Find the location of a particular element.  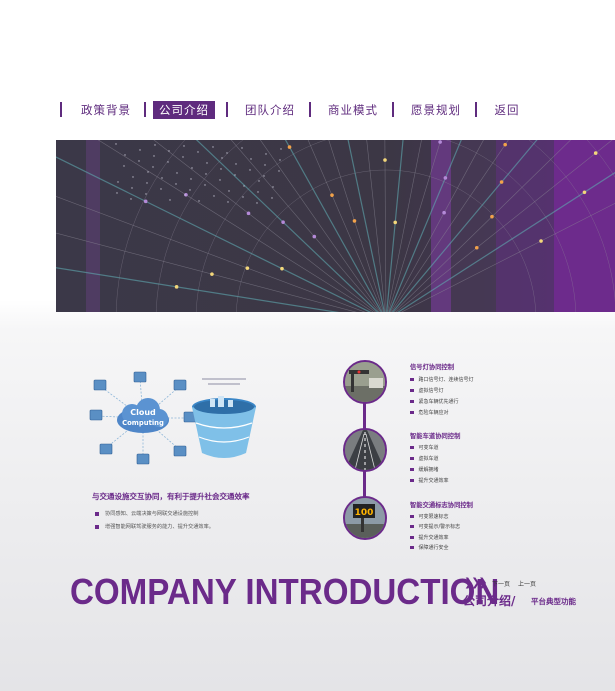

nav-item-business: 商业模式 is located at coordinates (353, 110).